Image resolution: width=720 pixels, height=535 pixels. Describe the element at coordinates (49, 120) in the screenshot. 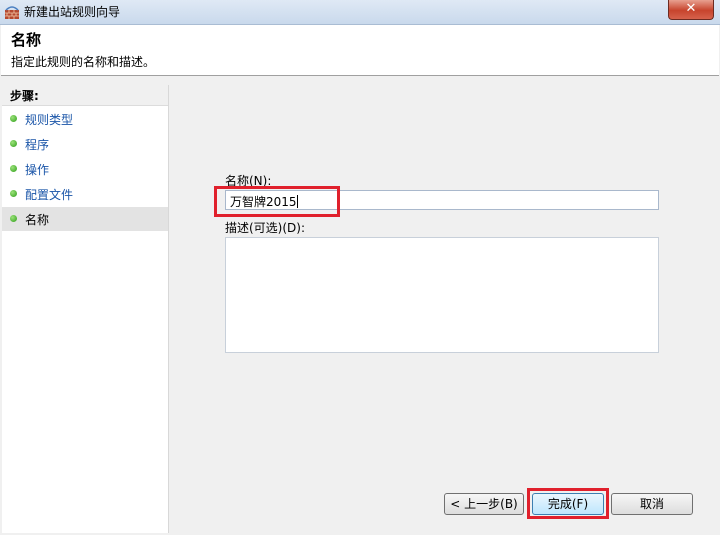

I see `step-label: 规则类型` at that location.